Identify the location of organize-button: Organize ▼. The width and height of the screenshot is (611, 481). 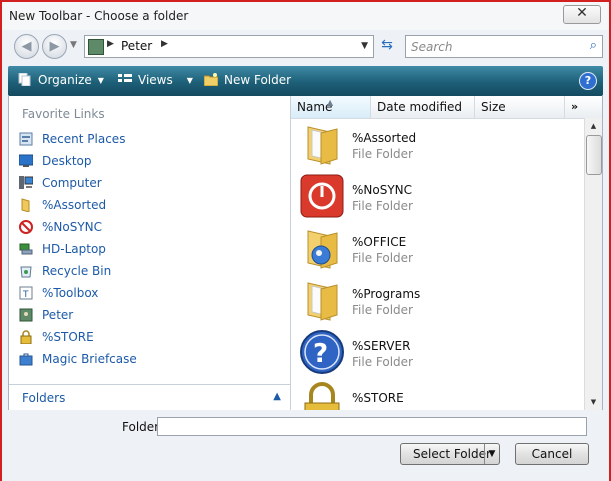
(61, 80).